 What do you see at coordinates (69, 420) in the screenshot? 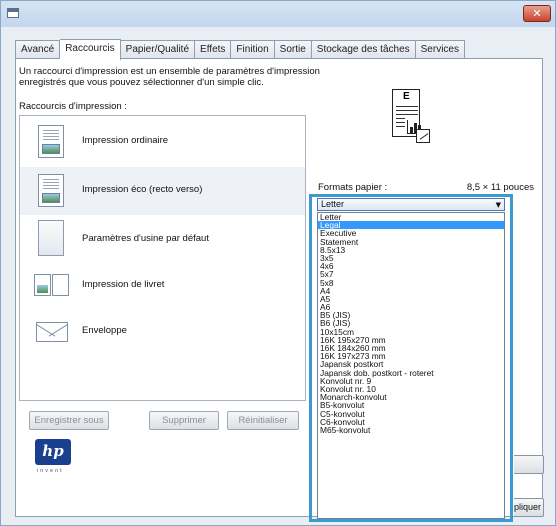
I see `save-as-button: Enregistrer sous` at bounding box center [69, 420].